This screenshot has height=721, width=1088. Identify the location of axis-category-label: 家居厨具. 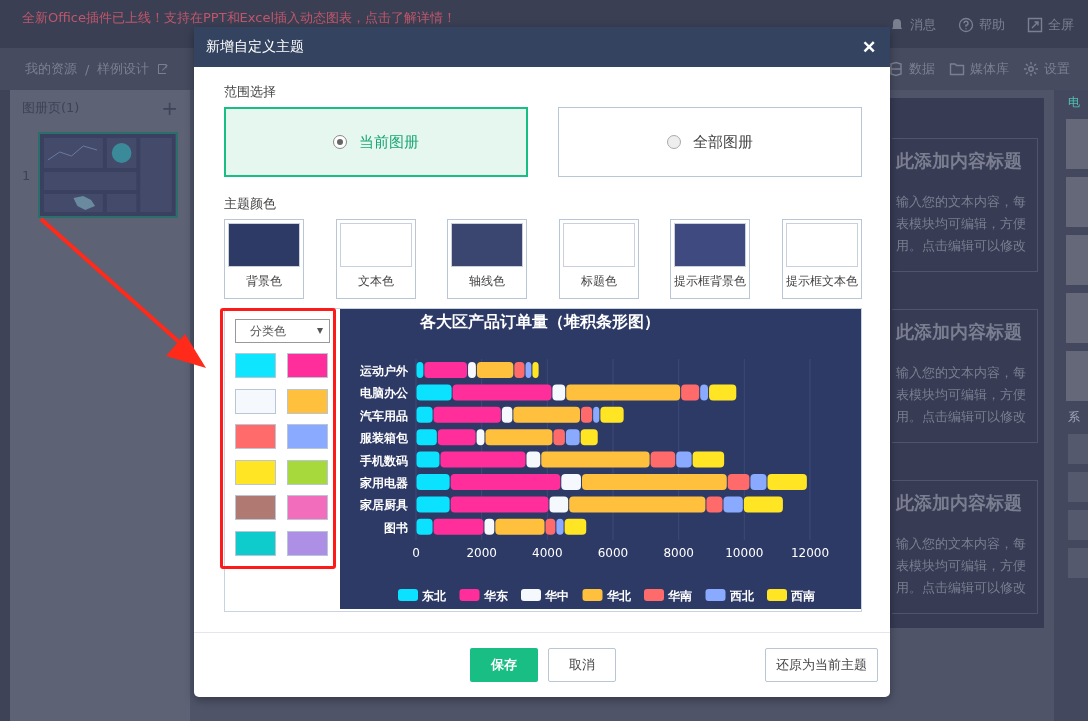
(384, 505).